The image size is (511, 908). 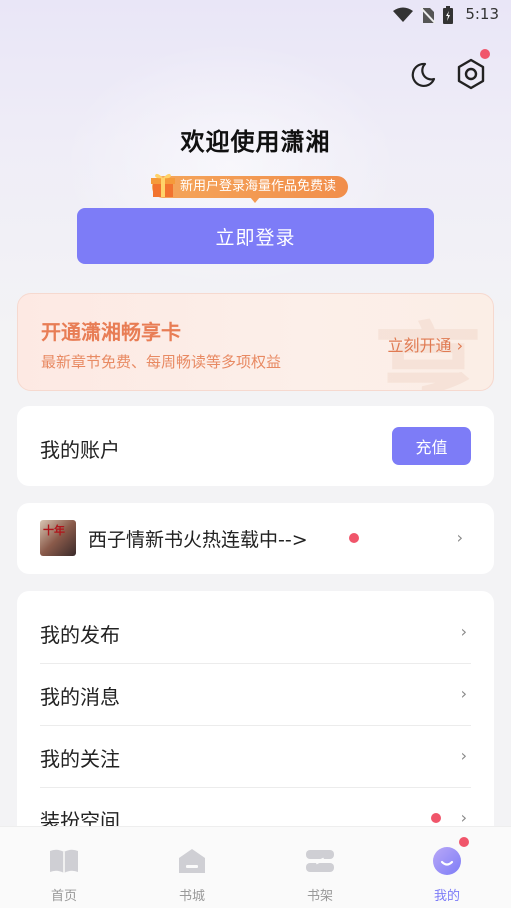 I want to click on login-button: 立即登录, so click(x=255, y=236).